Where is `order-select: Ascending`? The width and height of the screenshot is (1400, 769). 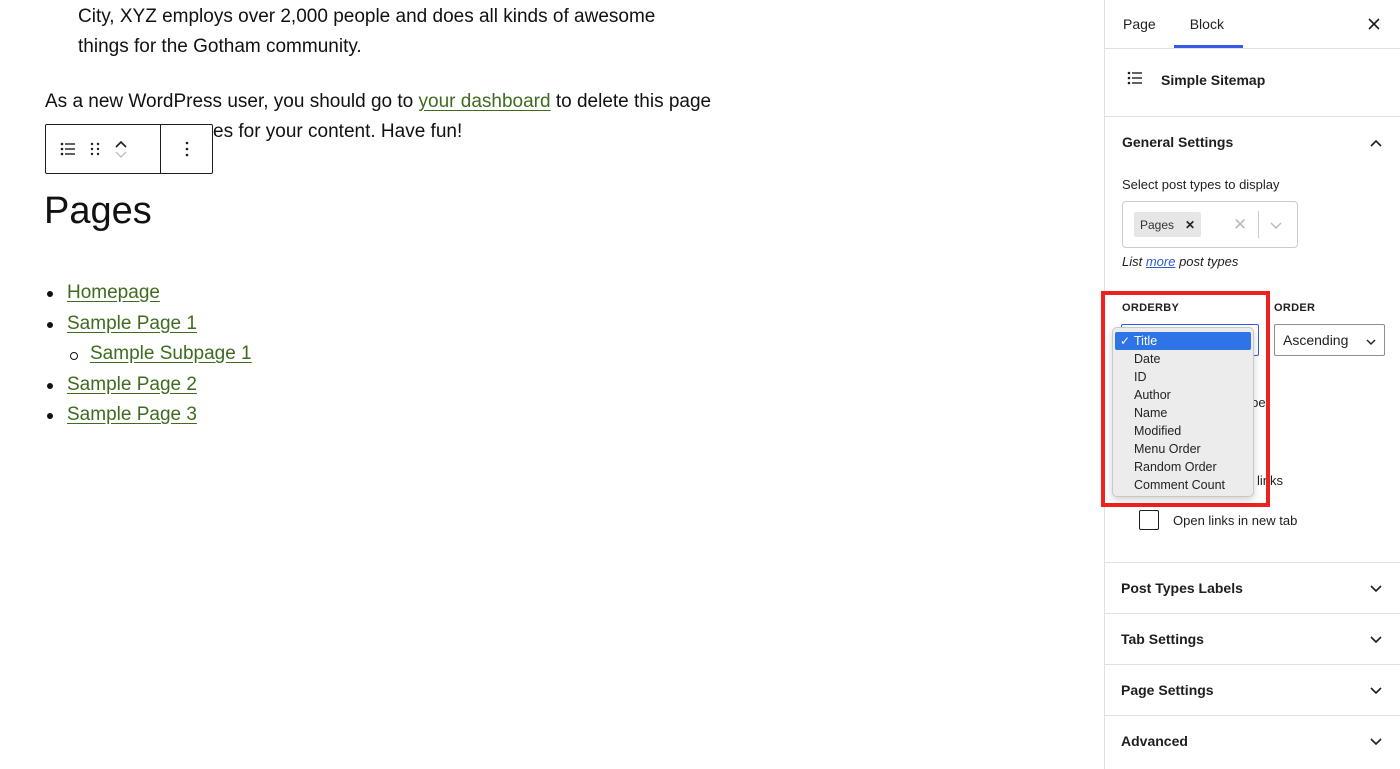
order-select: Ascending is located at coordinates (1329, 340).